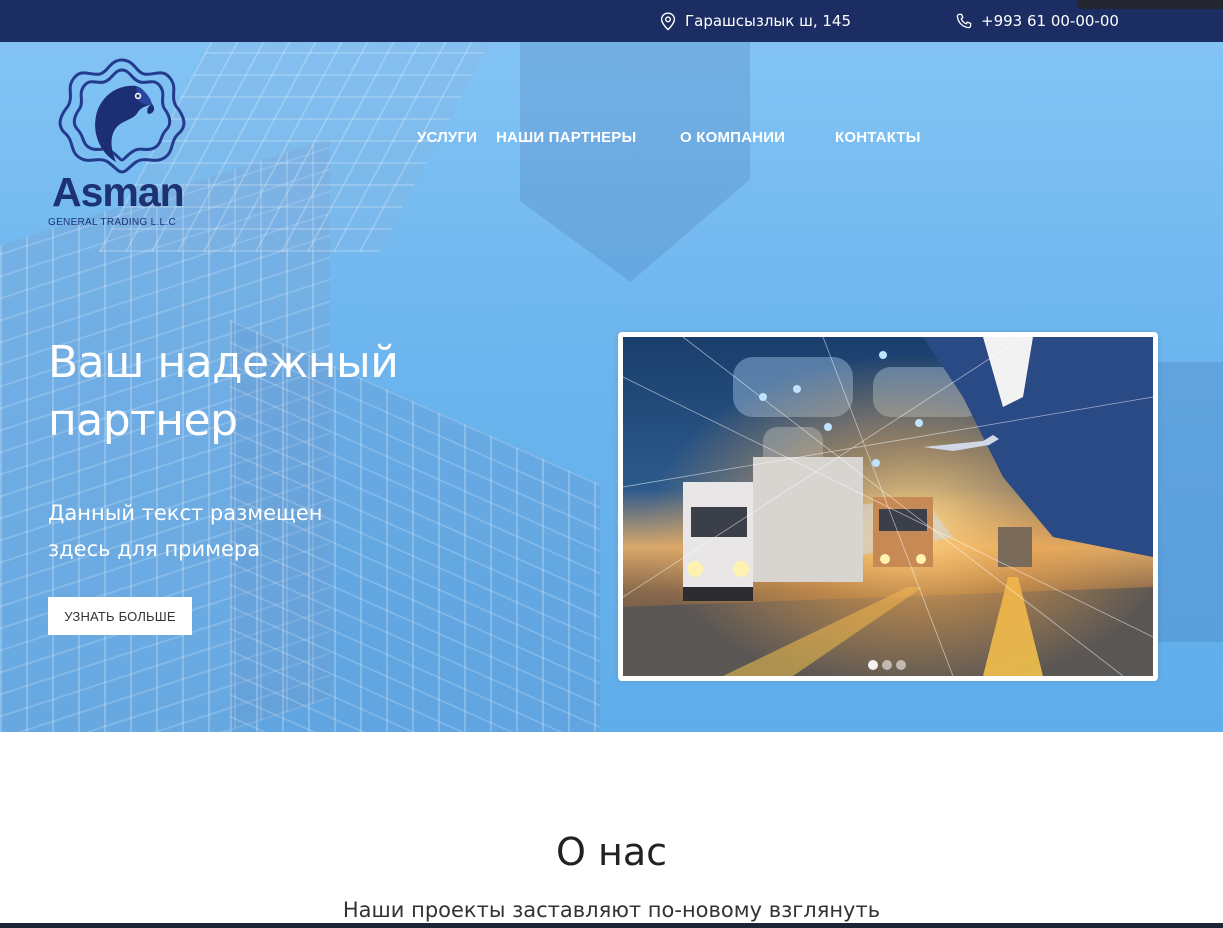 The height and width of the screenshot is (928, 1223). I want to click on address-link: Гарашсызлык ш, 145, so click(755, 21).